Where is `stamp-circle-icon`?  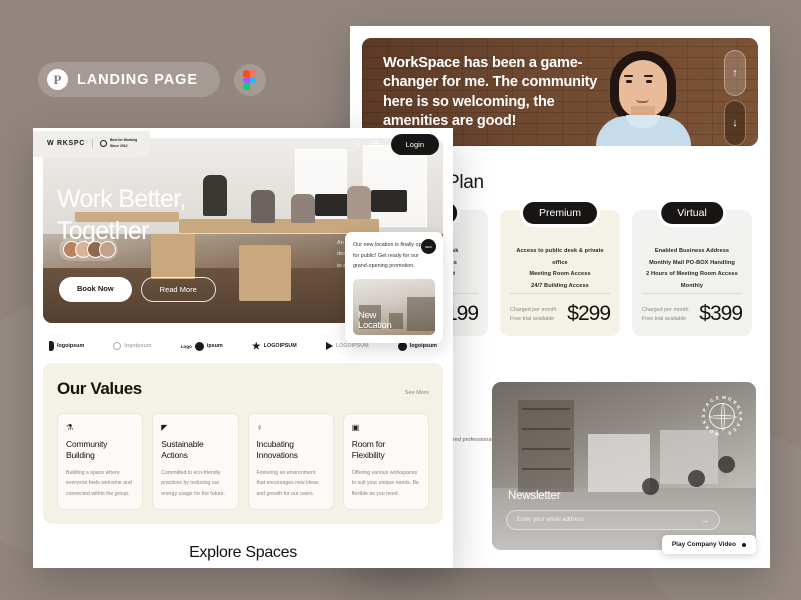 stamp-circle-icon is located at coordinates (103, 143).